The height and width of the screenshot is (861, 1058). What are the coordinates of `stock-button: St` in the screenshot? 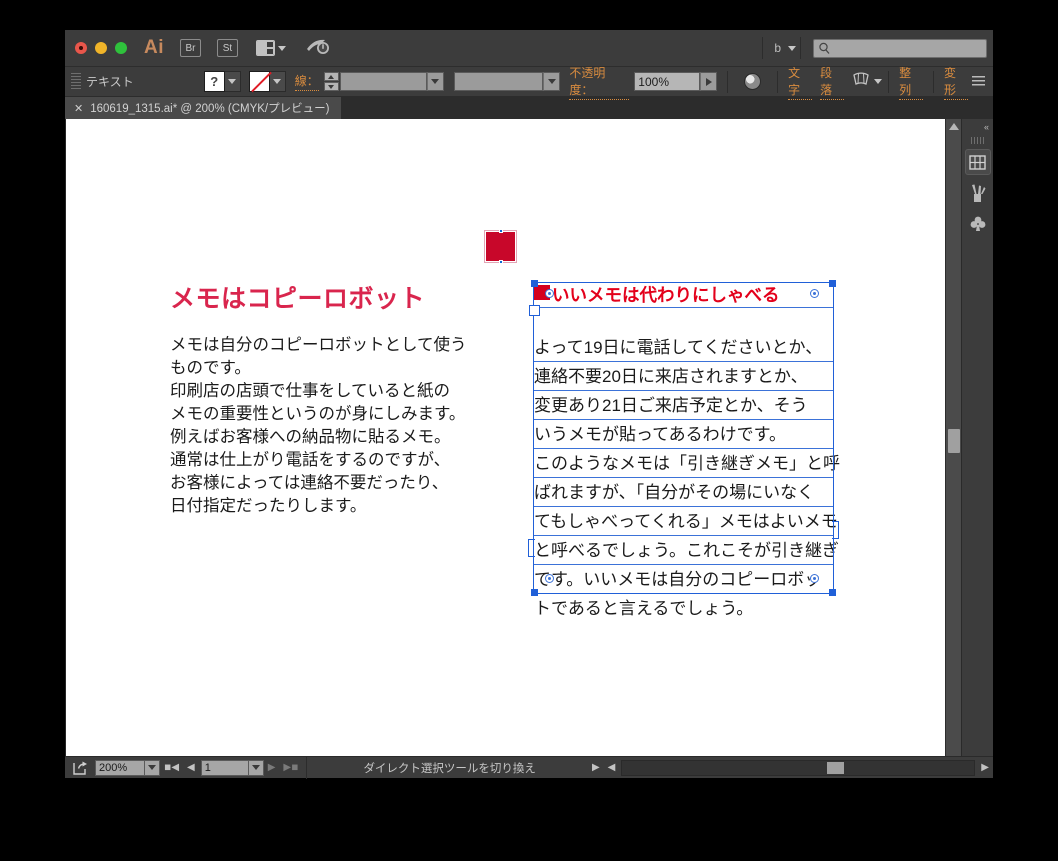 It's located at (227, 48).